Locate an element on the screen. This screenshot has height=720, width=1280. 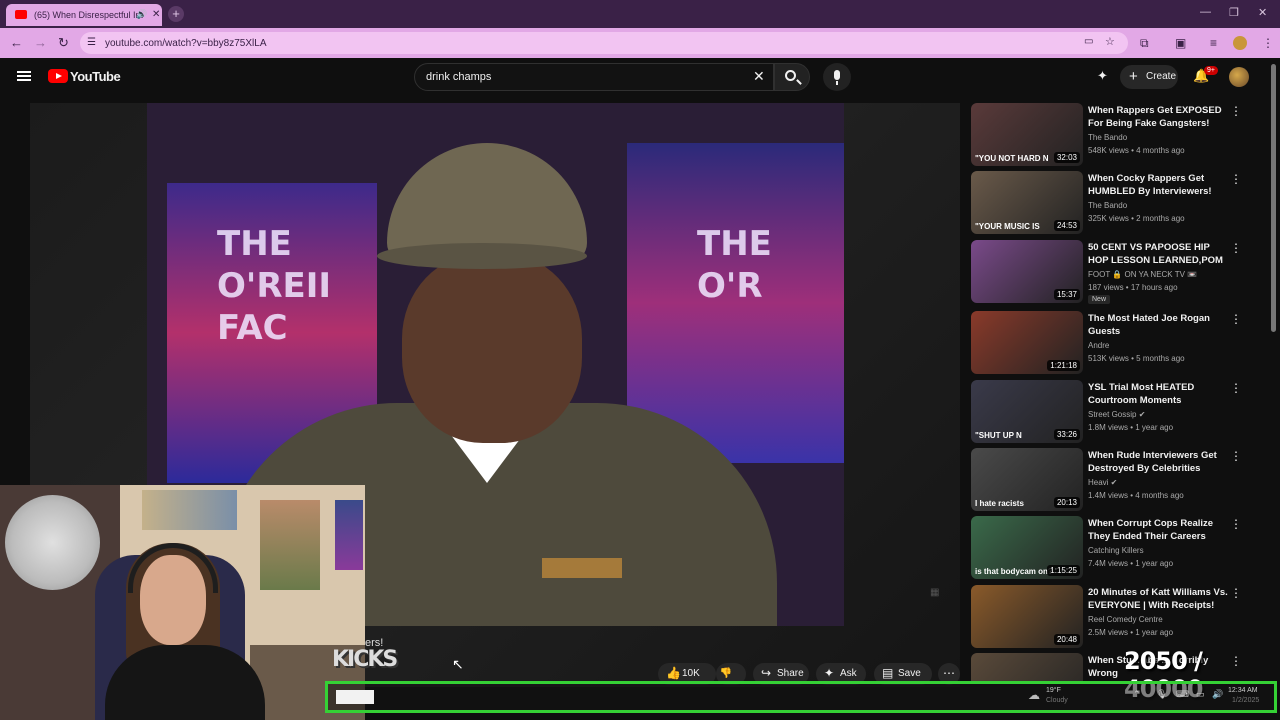
tray-volume-icon: 🔊 is located at coordinates (1217, 694).